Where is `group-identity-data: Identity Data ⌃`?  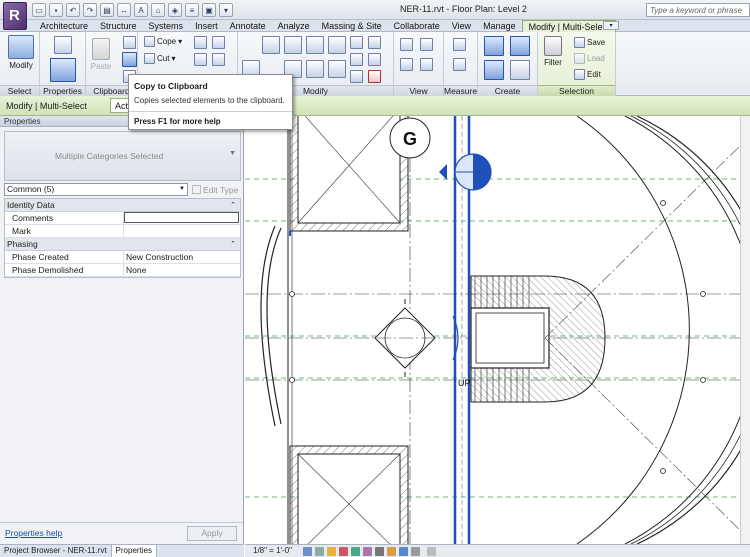 group-identity-data: Identity Data ⌃ is located at coordinates (122, 205).